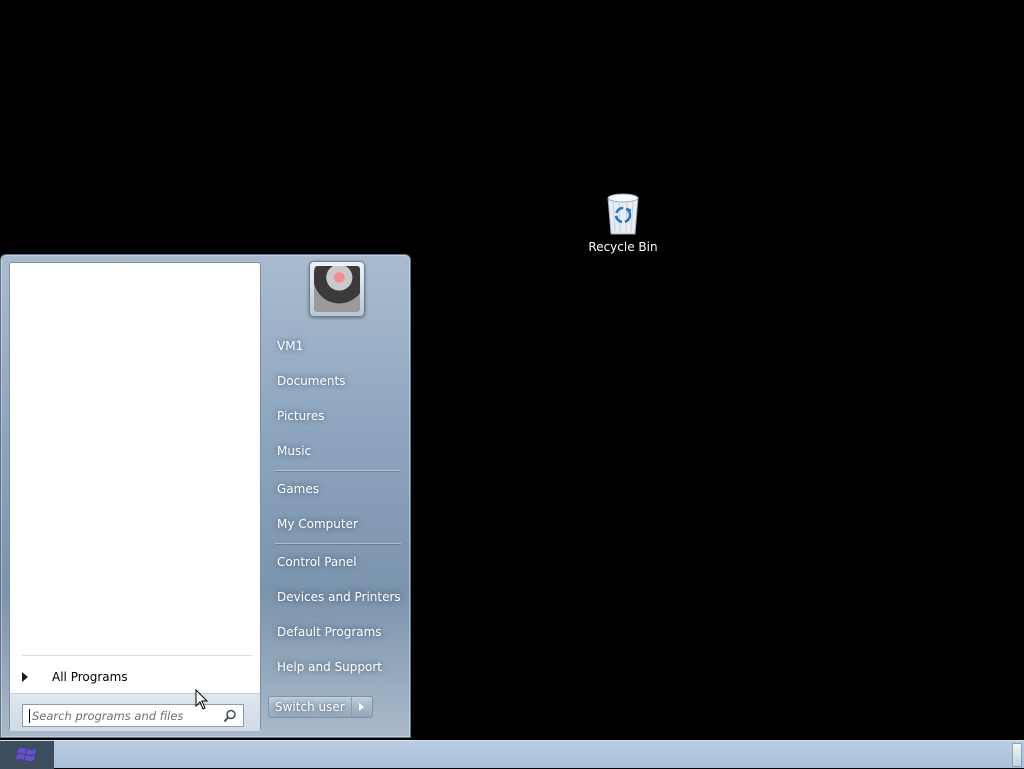  What do you see at coordinates (1017, 755) in the screenshot?
I see `show-desktop-button` at bounding box center [1017, 755].